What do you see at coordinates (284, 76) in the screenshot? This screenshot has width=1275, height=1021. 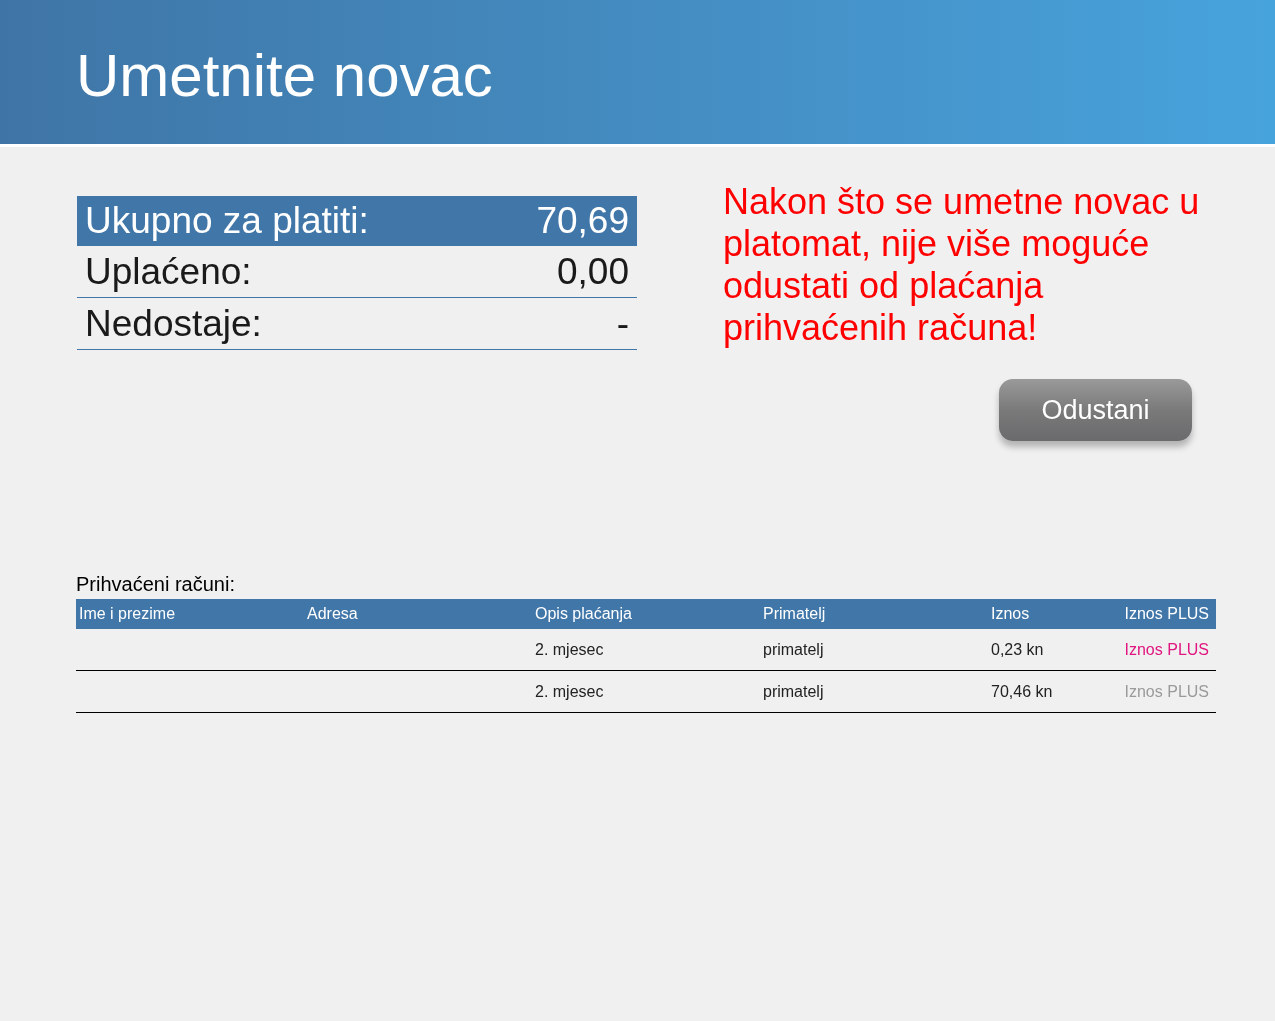 I see `page-title: Umetnite novac` at bounding box center [284, 76].